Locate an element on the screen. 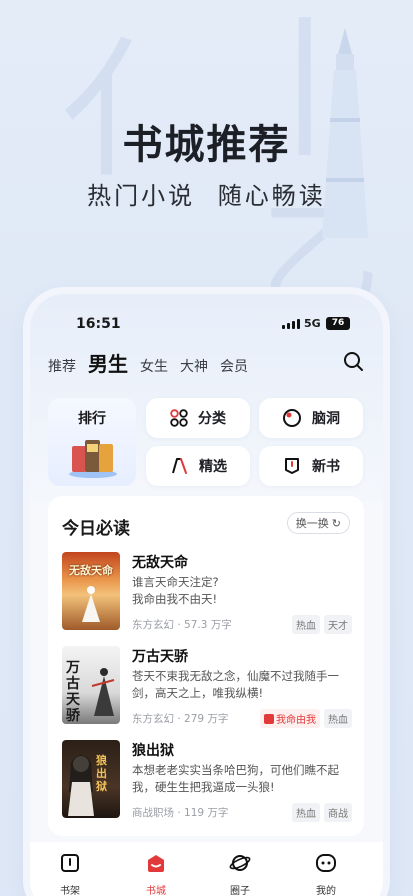 The image size is (413, 896). hero-title: 书城推荐 is located at coordinates (206, 145).